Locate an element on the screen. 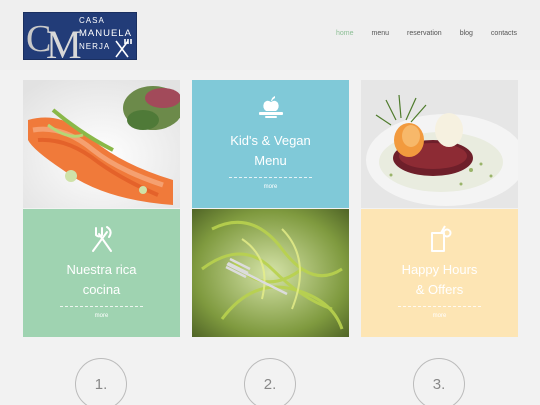 This screenshot has width=540, height=405. kids-vegan-divider is located at coordinates (270, 177).